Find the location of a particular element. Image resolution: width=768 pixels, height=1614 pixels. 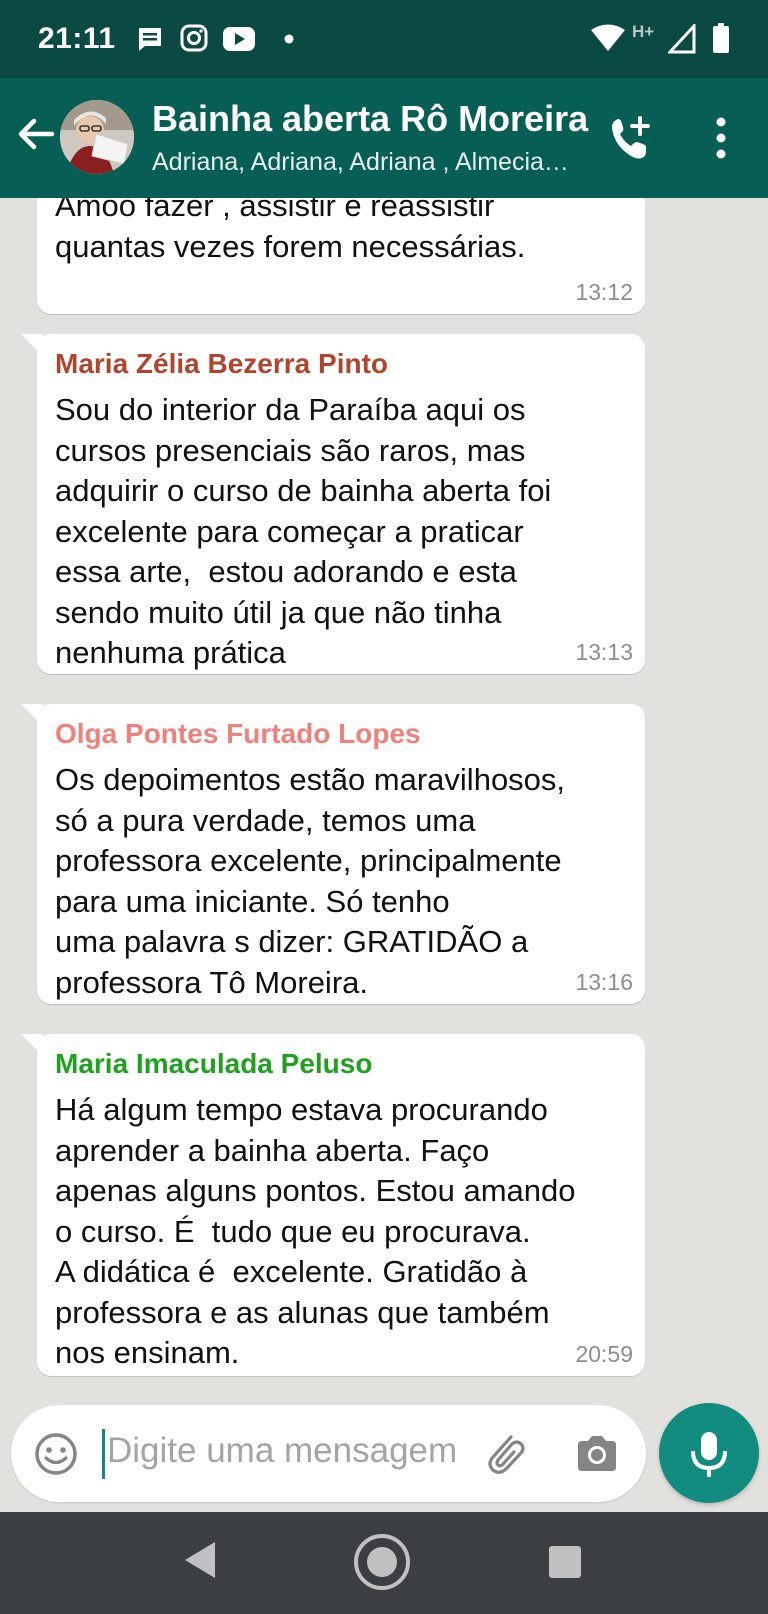

camera-icon is located at coordinates (597, 1454).